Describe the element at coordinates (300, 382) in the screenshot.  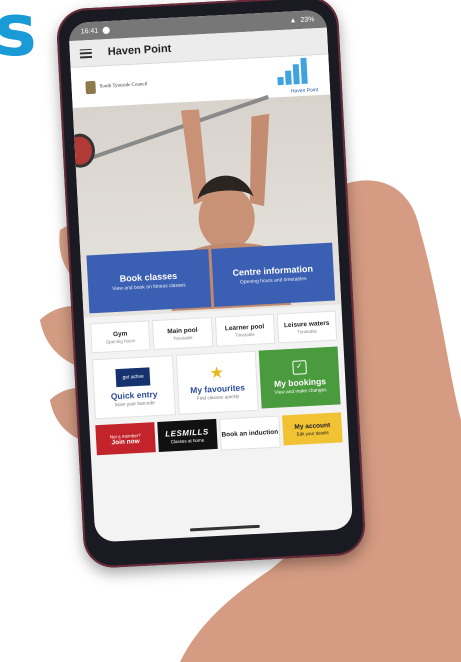
I see `my-bookings-label: My bookings` at that location.